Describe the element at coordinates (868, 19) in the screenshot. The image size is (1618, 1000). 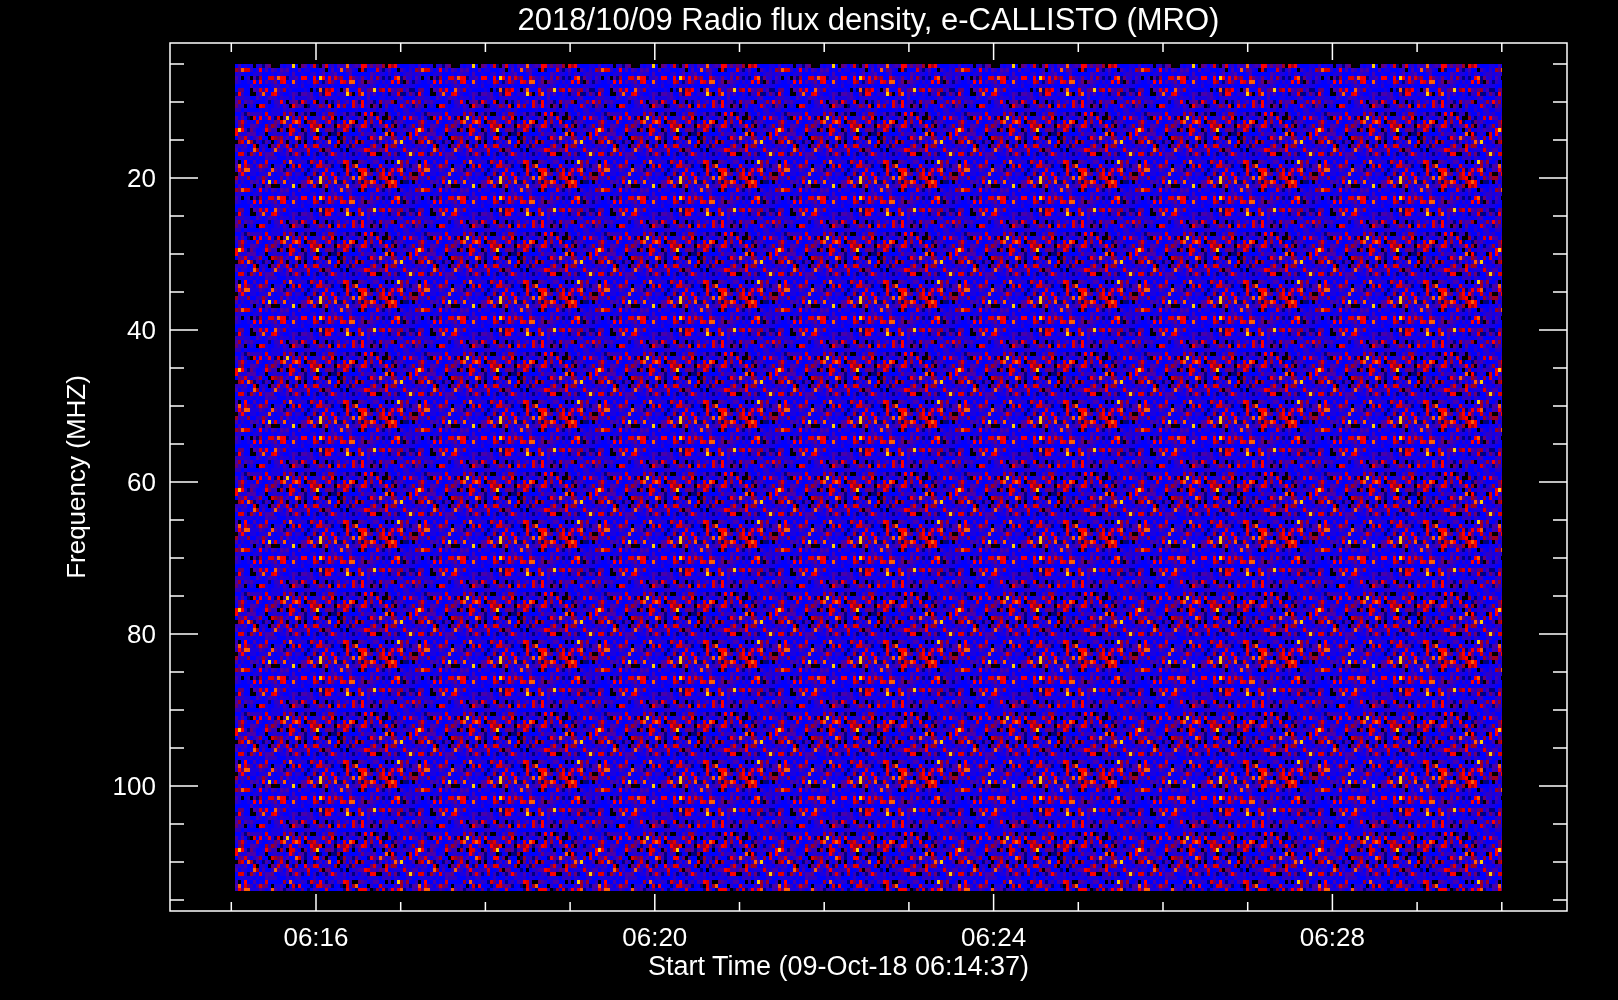
I see `chart-title: 2018/10/09 Radio flux density, e-CALLISTO (MRO)` at that location.